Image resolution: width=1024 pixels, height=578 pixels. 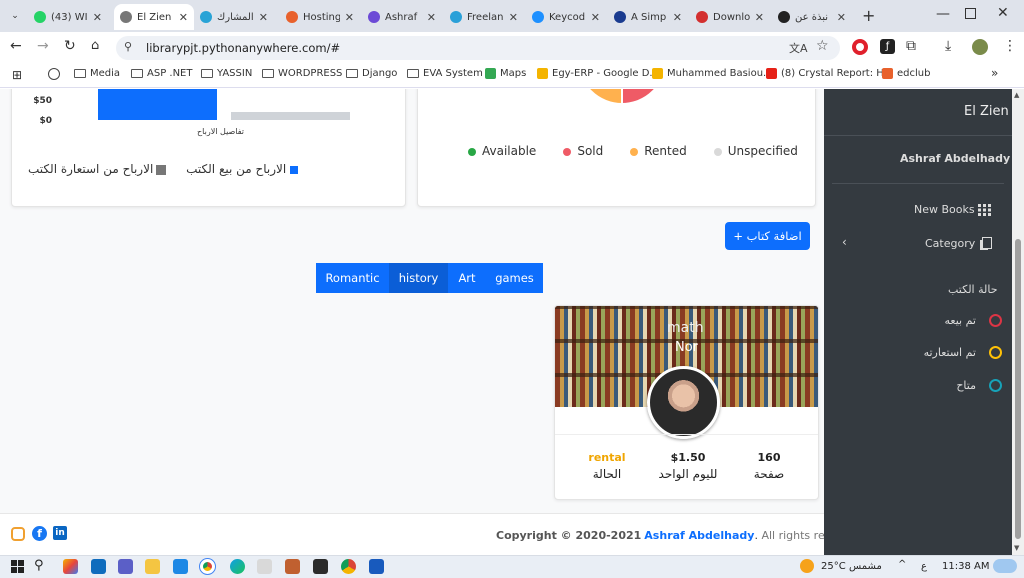 What do you see at coordinates (1018, 389) in the screenshot?
I see `scrollbar-thumb` at bounding box center [1018, 389].